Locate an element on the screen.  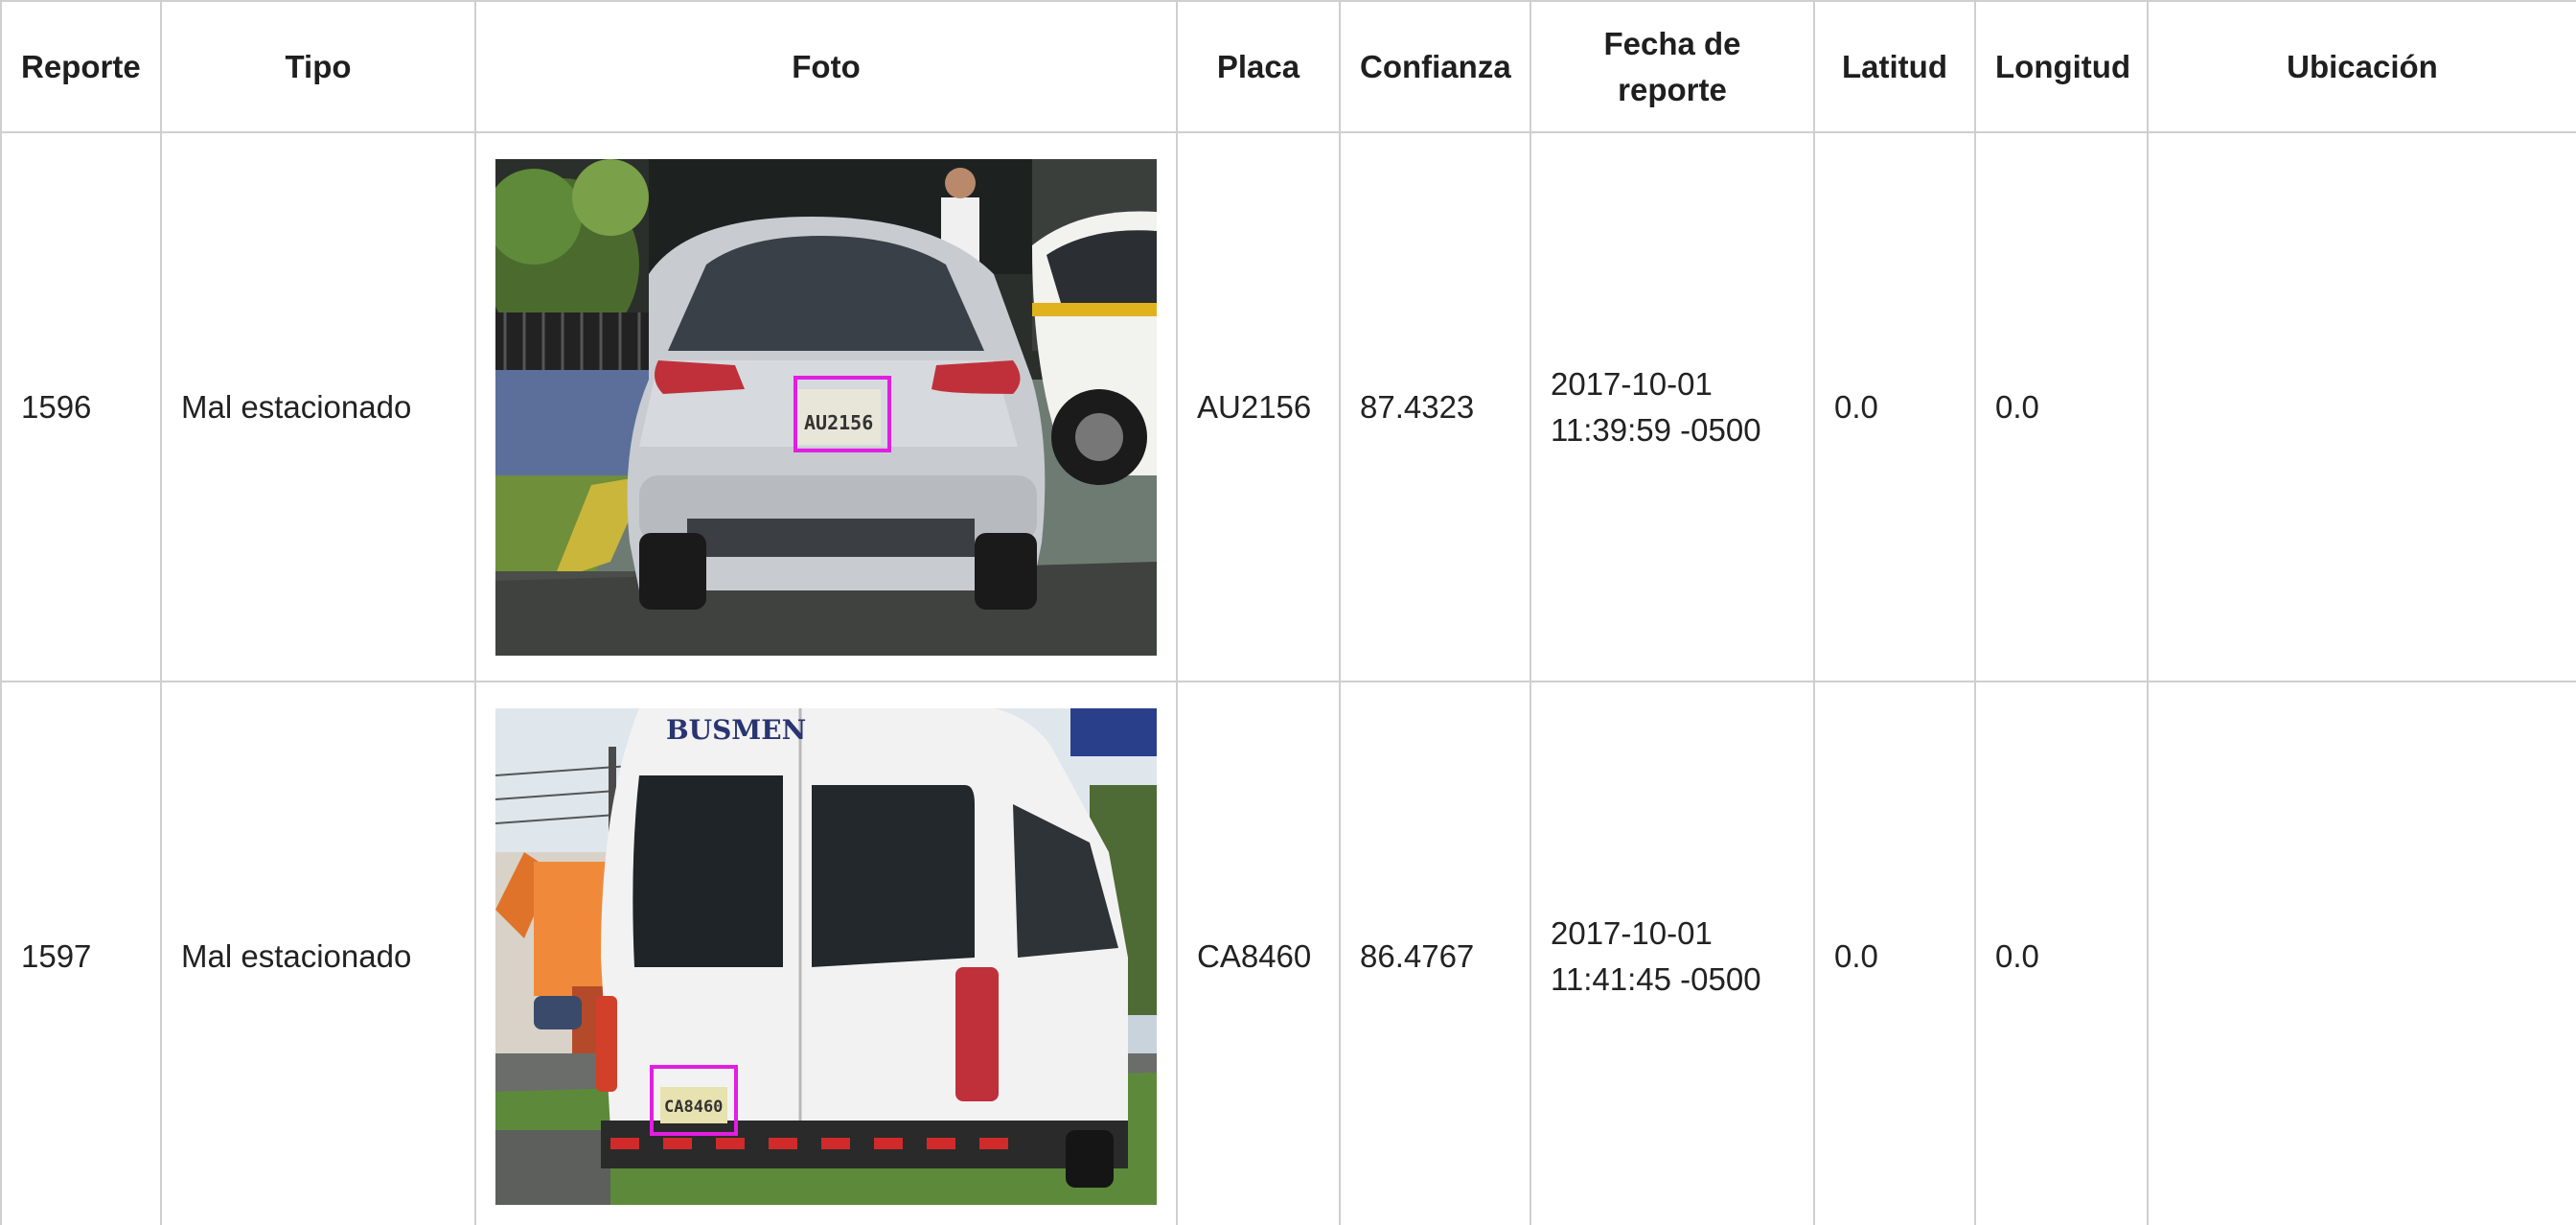
cell-reporte: 1597 is located at coordinates (81, 953).